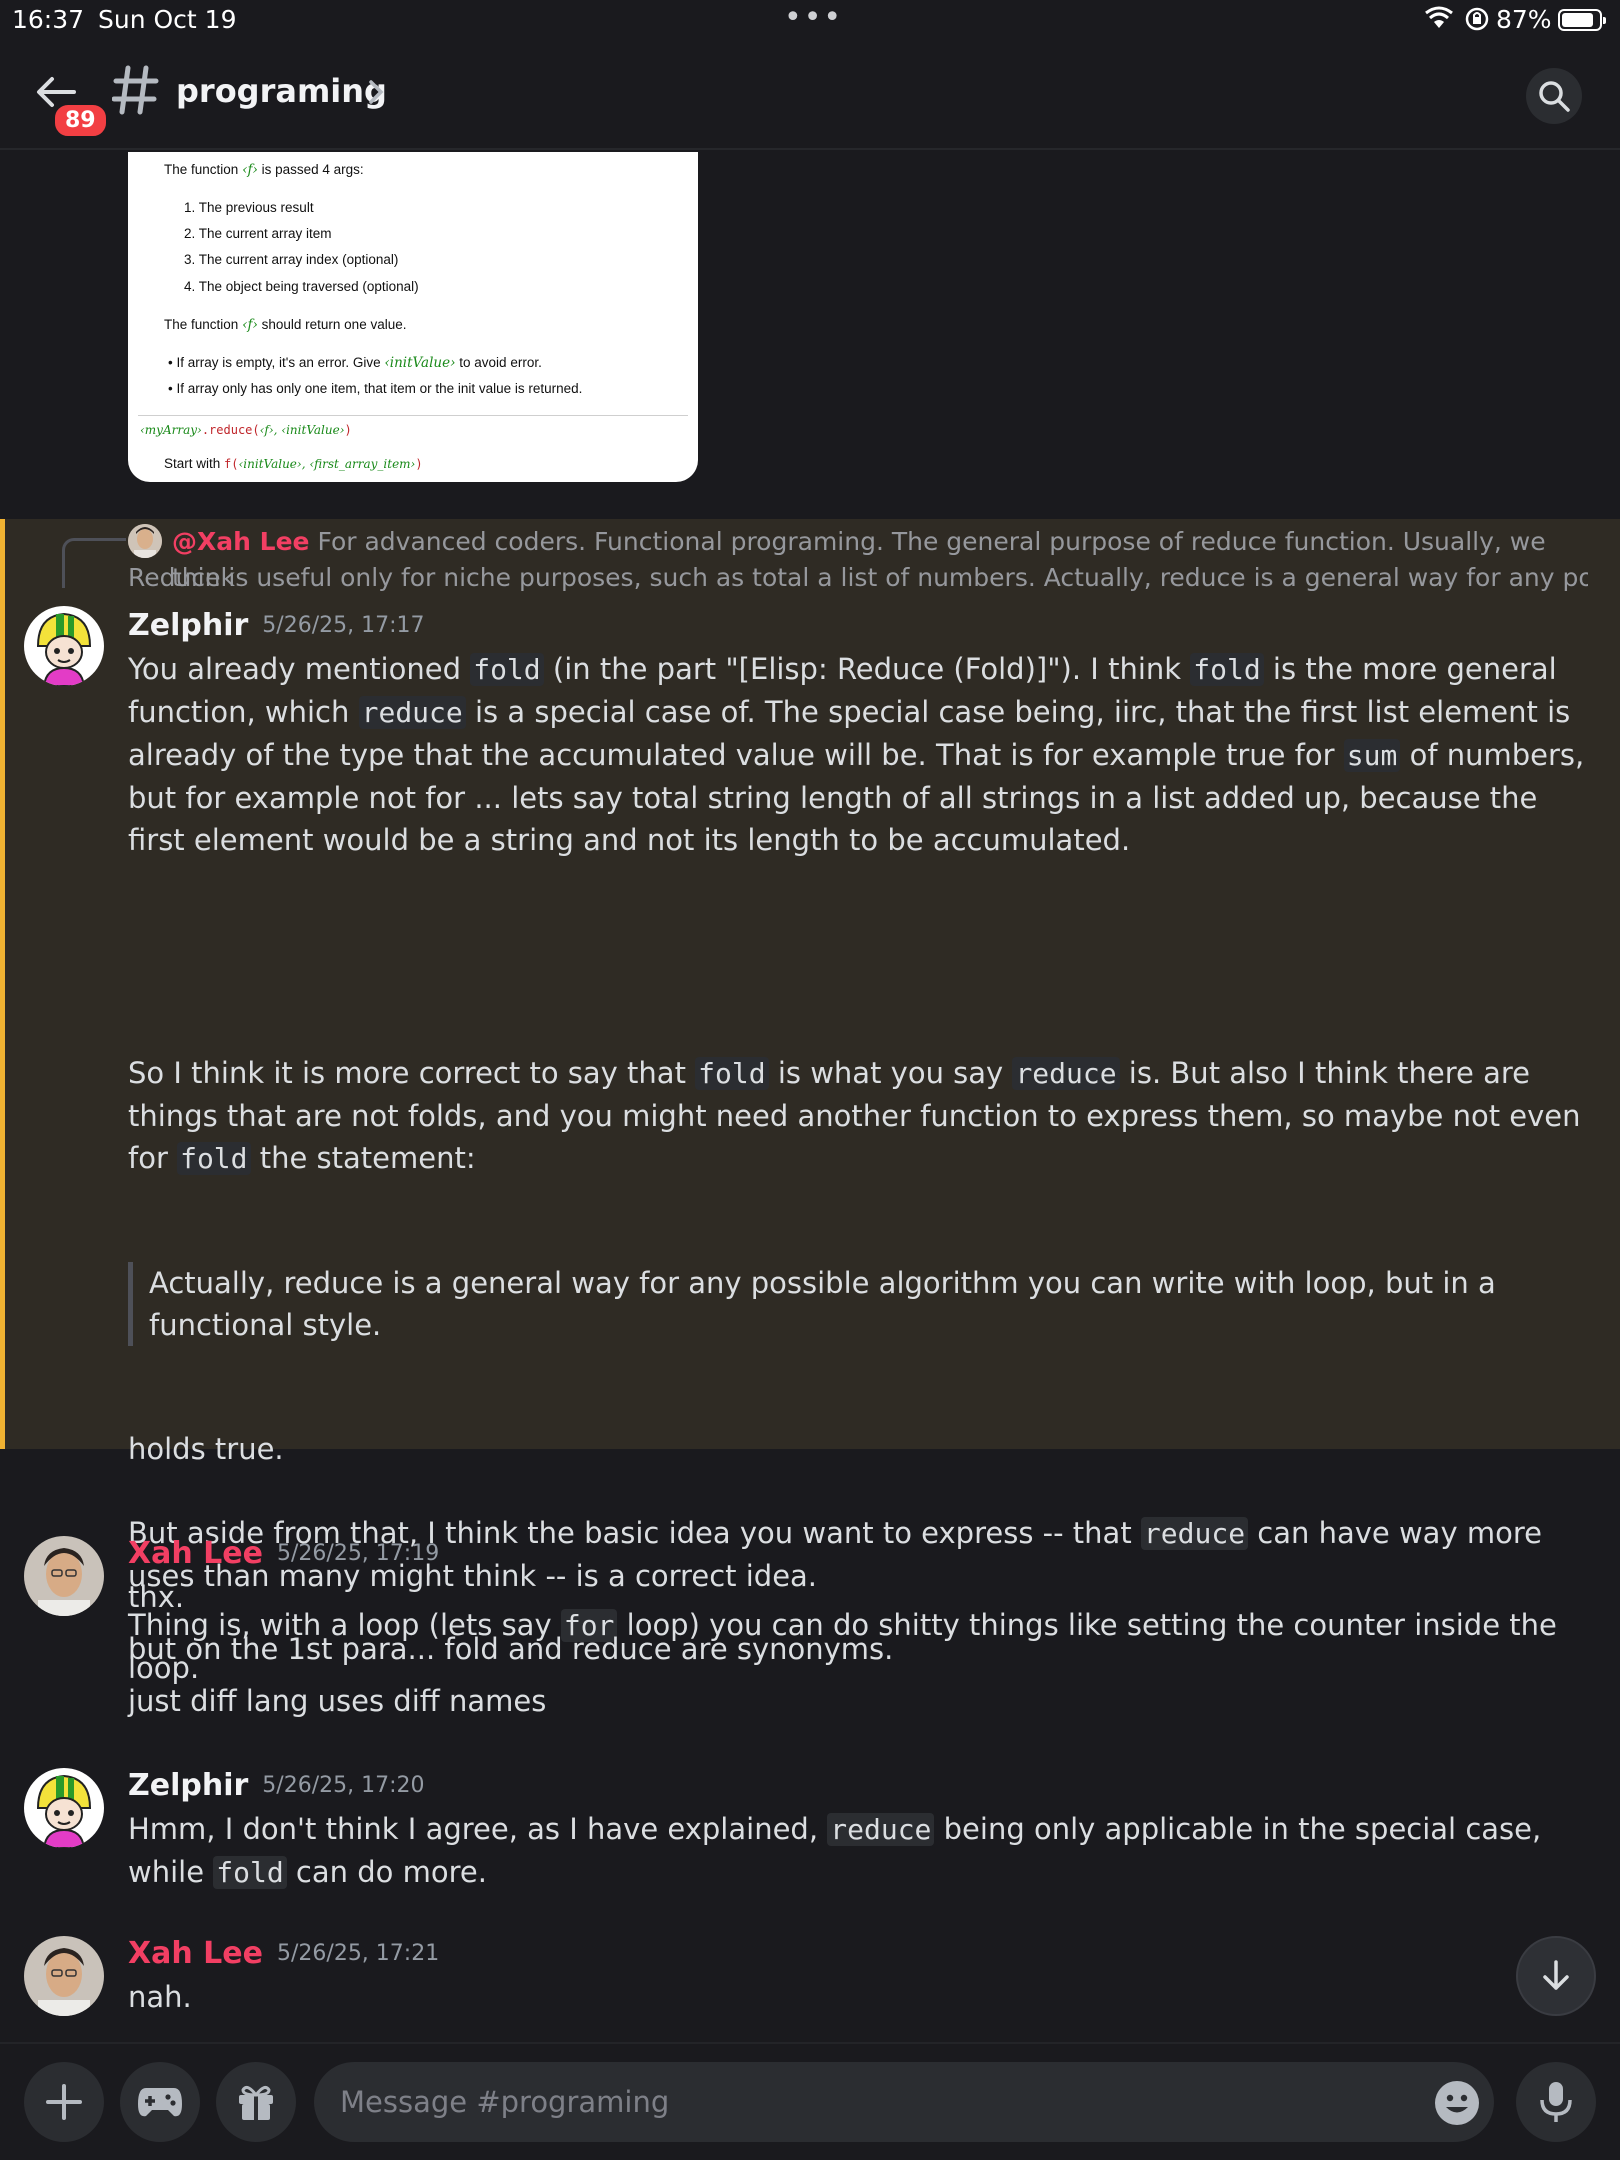 The image size is (1620, 2160). Describe the element at coordinates (1477, 19) in the screenshot. I see `orientation-lock-icon` at that location.